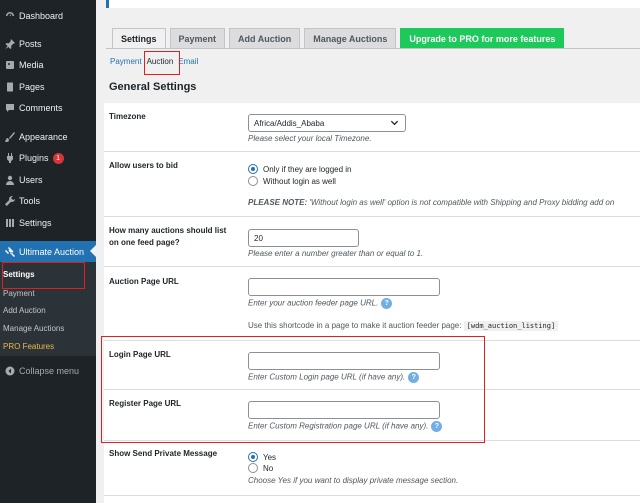  What do you see at coordinates (188, 61) in the screenshot?
I see `subtab-email: Email` at bounding box center [188, 61].